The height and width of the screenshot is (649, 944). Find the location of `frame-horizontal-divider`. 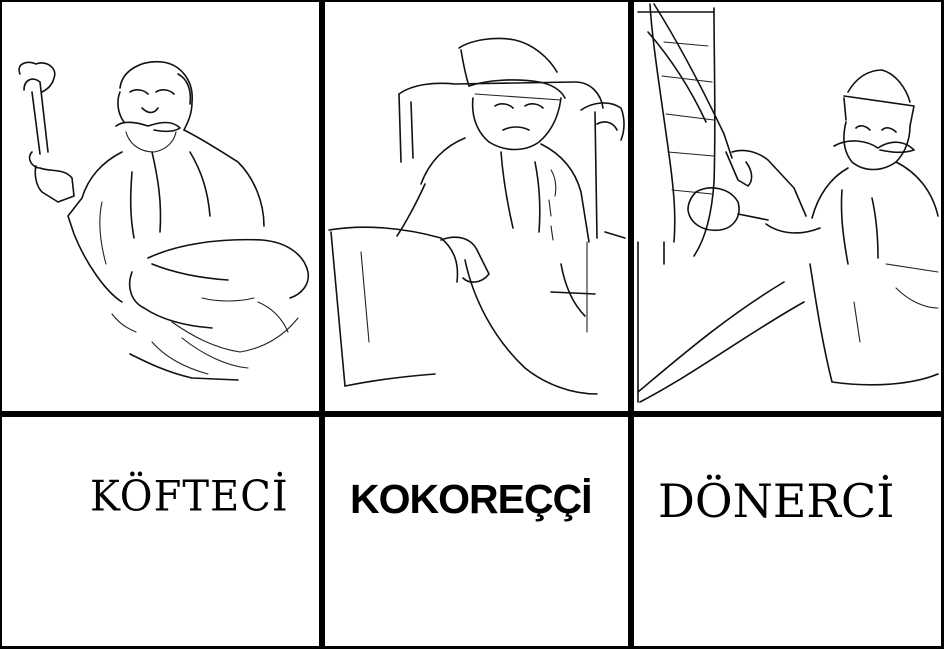

frame-horizontal-divider is located at coordinates (472, 414).